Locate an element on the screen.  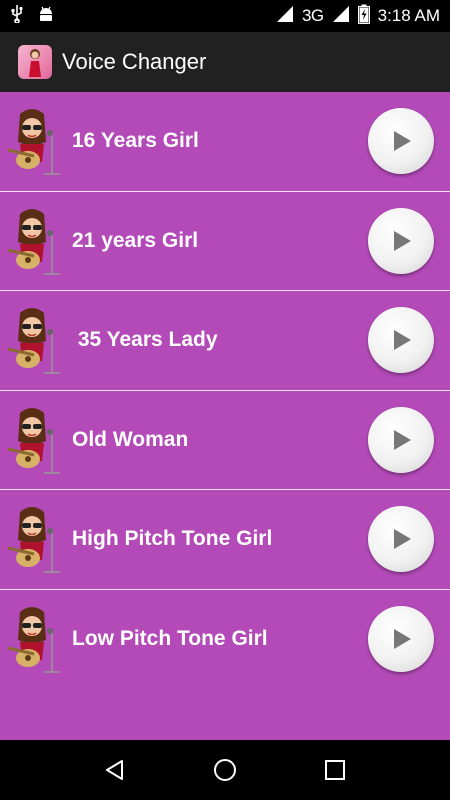
app-bar: Voice Changer is located at coordinates (225, 62).